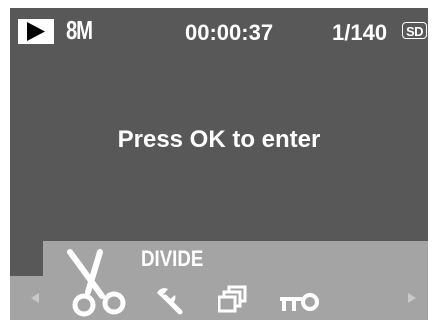  What do you see at coordinates (414, 30) in the screenshot?
I see `sd-card-icon: SD` at bounding box center [414, 30].